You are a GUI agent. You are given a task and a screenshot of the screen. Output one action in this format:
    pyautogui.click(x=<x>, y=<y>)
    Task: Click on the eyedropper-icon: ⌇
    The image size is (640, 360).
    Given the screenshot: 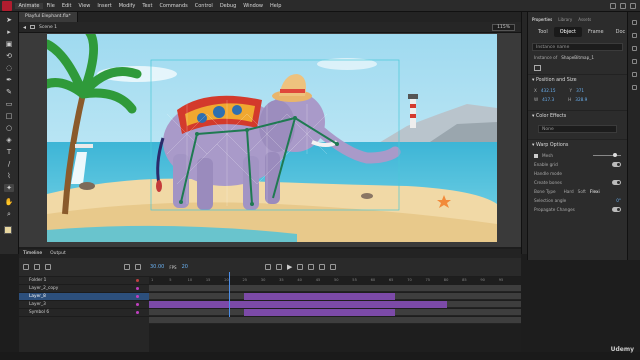 What is the action you would take?
    pyautogui.click(x=9, y=176)
    